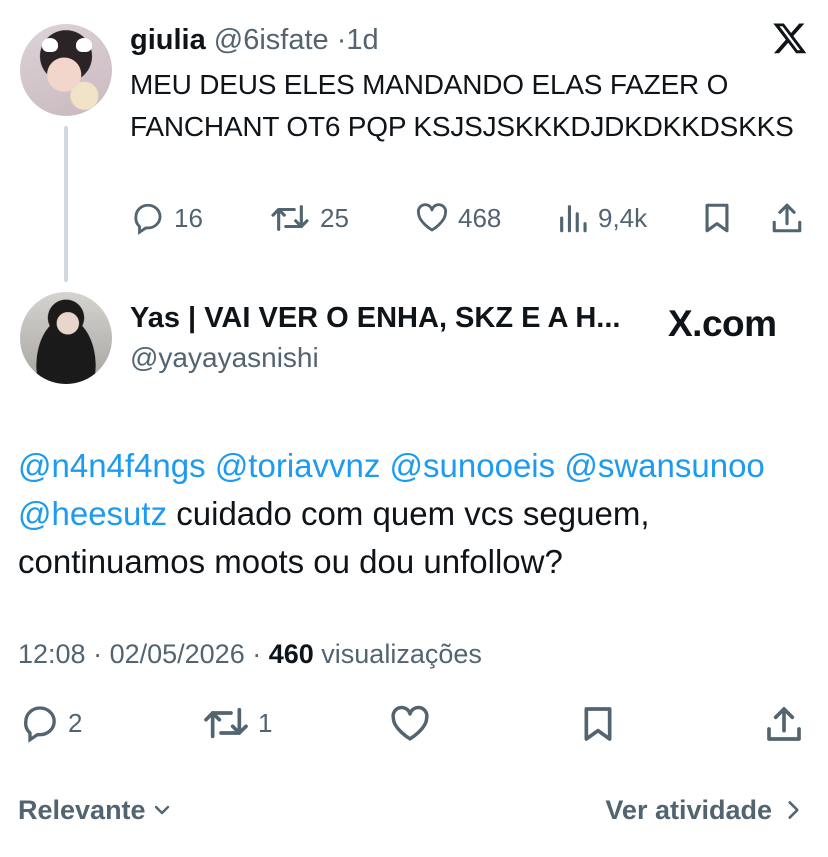  I want to click on mention-link: @sunooeis, so click(473, 465).